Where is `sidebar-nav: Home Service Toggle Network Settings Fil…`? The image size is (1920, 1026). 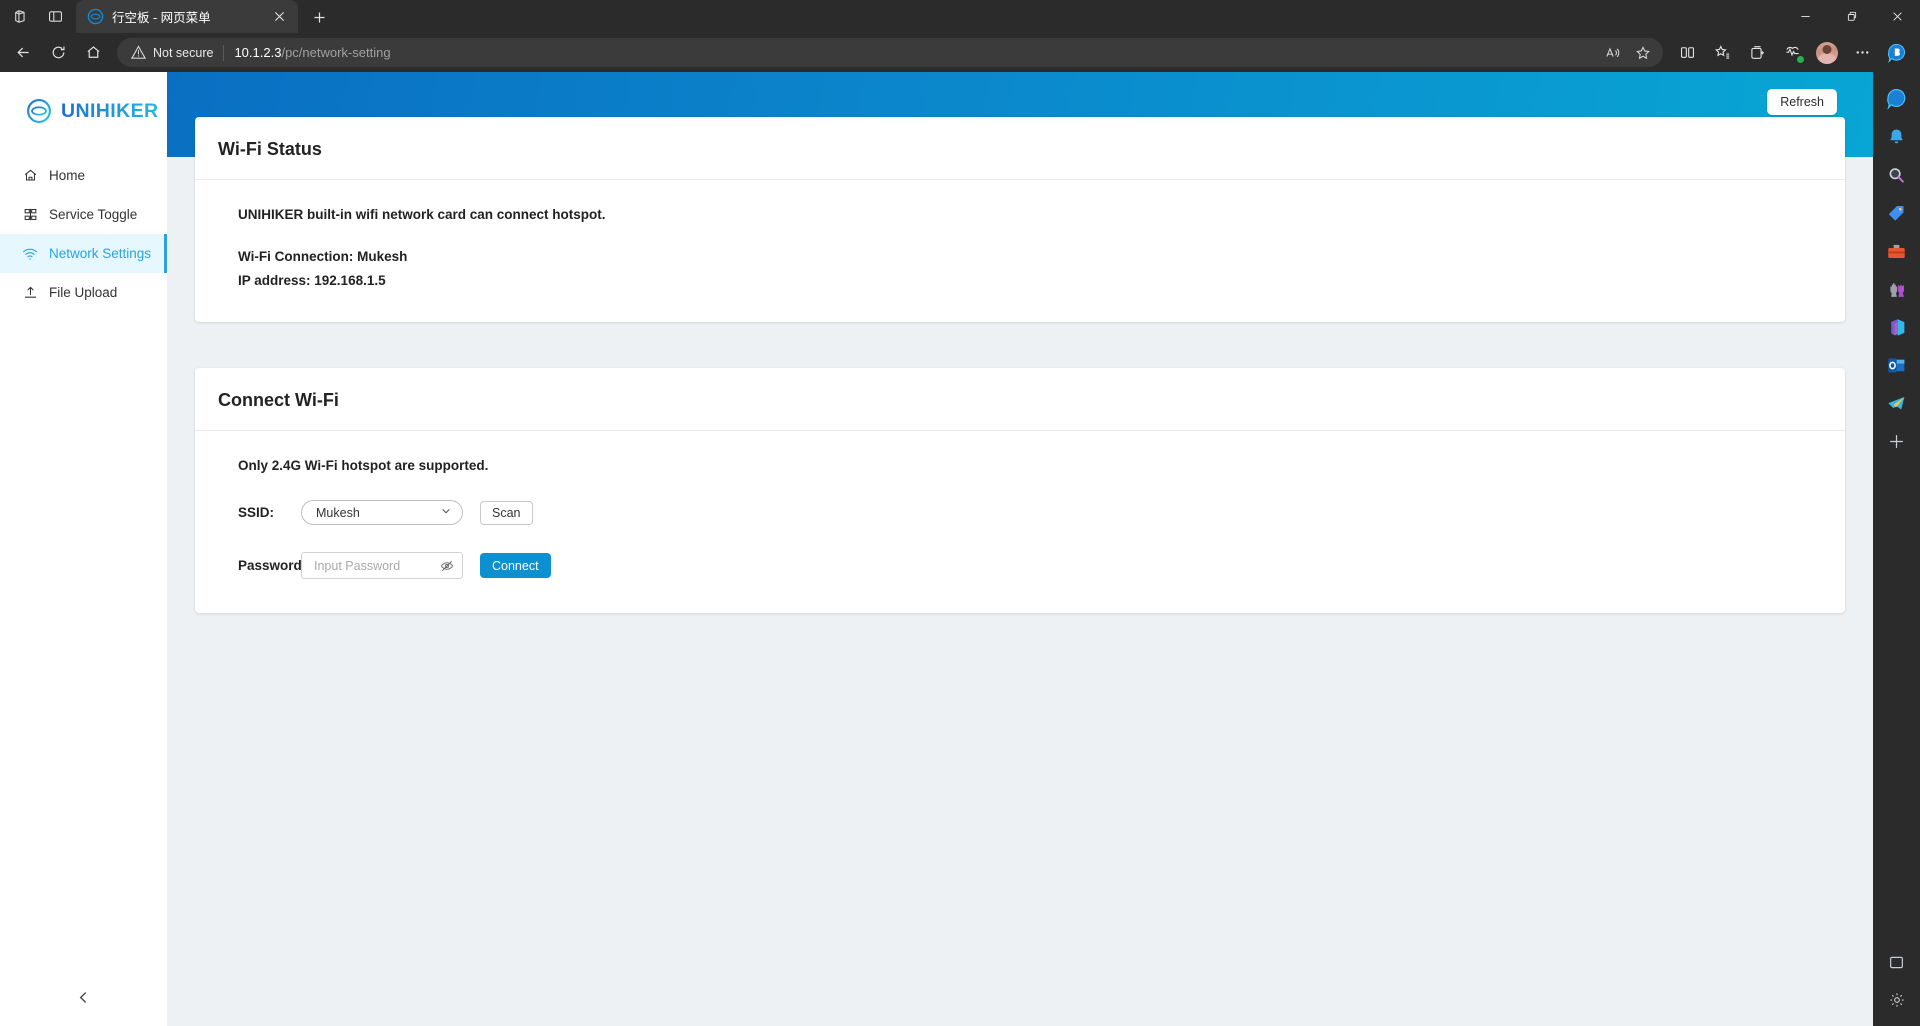 sidebar-nav: Home Service Toggle Network Settings Fil… is located at coordinates (83, 234).